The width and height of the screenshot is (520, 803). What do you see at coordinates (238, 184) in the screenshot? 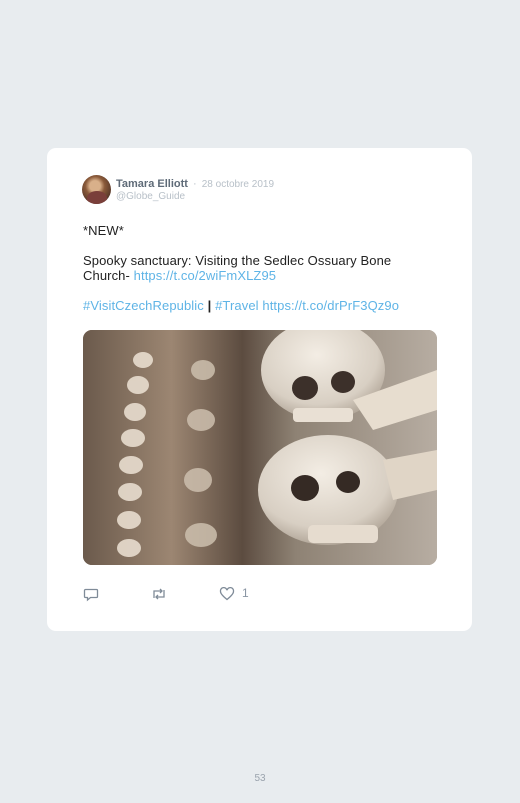
I see `tweet-date: 28 octobre 2019` at bounding box center [238, 184].